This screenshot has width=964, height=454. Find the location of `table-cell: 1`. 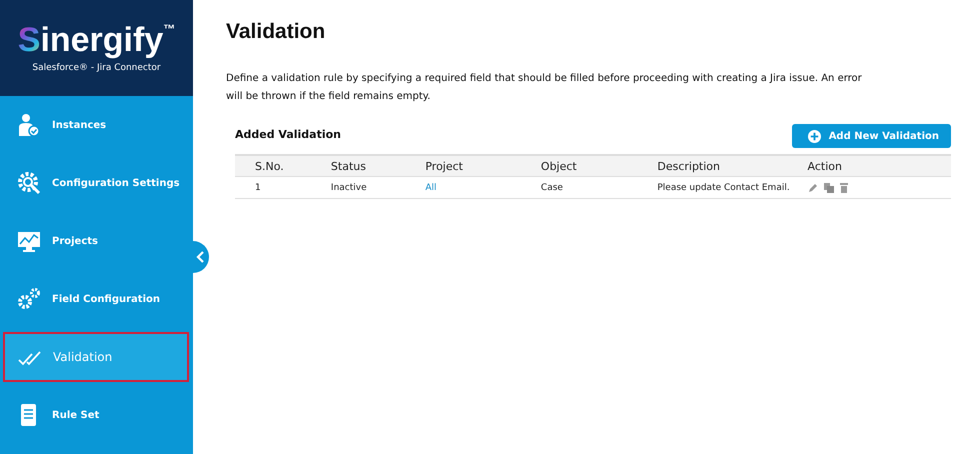

table-cell: 1 is located at coordinates (258, 187).